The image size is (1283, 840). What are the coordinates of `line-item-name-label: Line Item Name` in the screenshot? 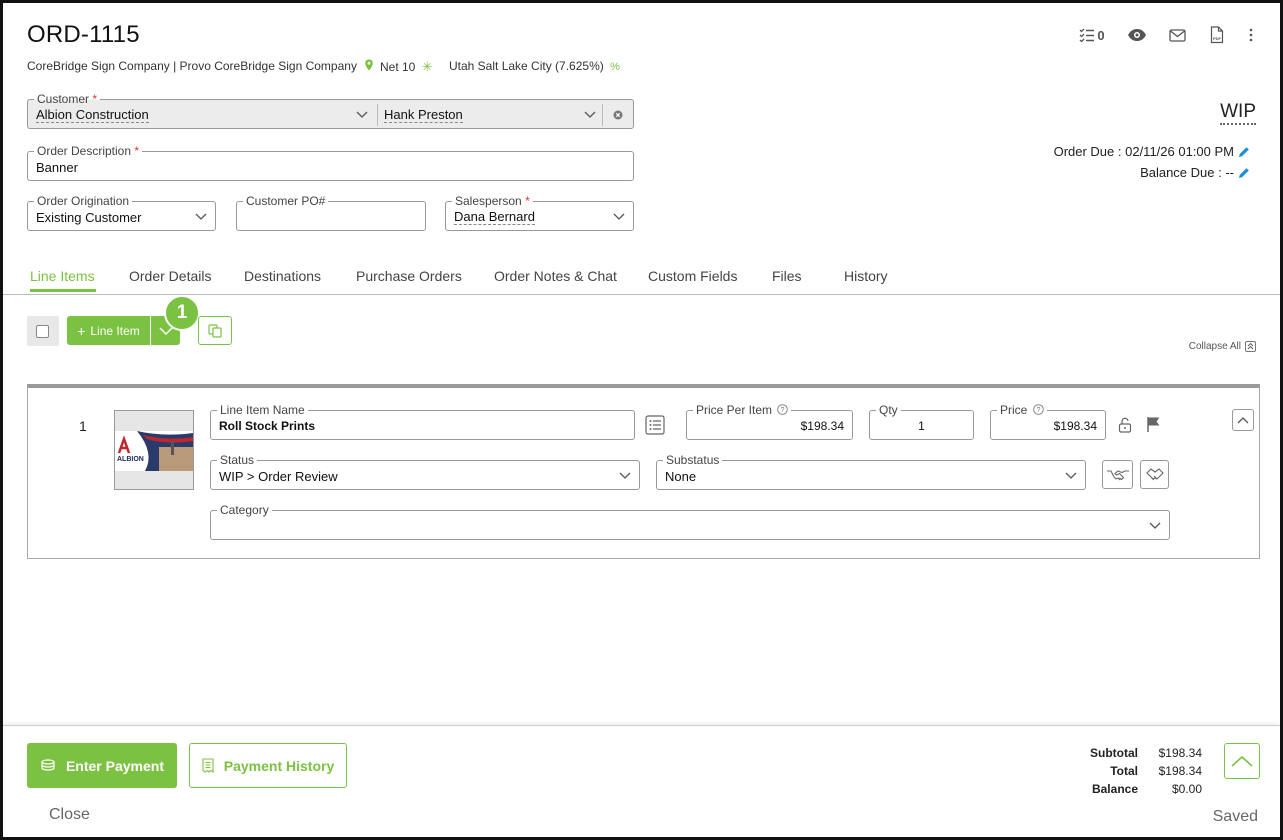 It's located at (262, 410).